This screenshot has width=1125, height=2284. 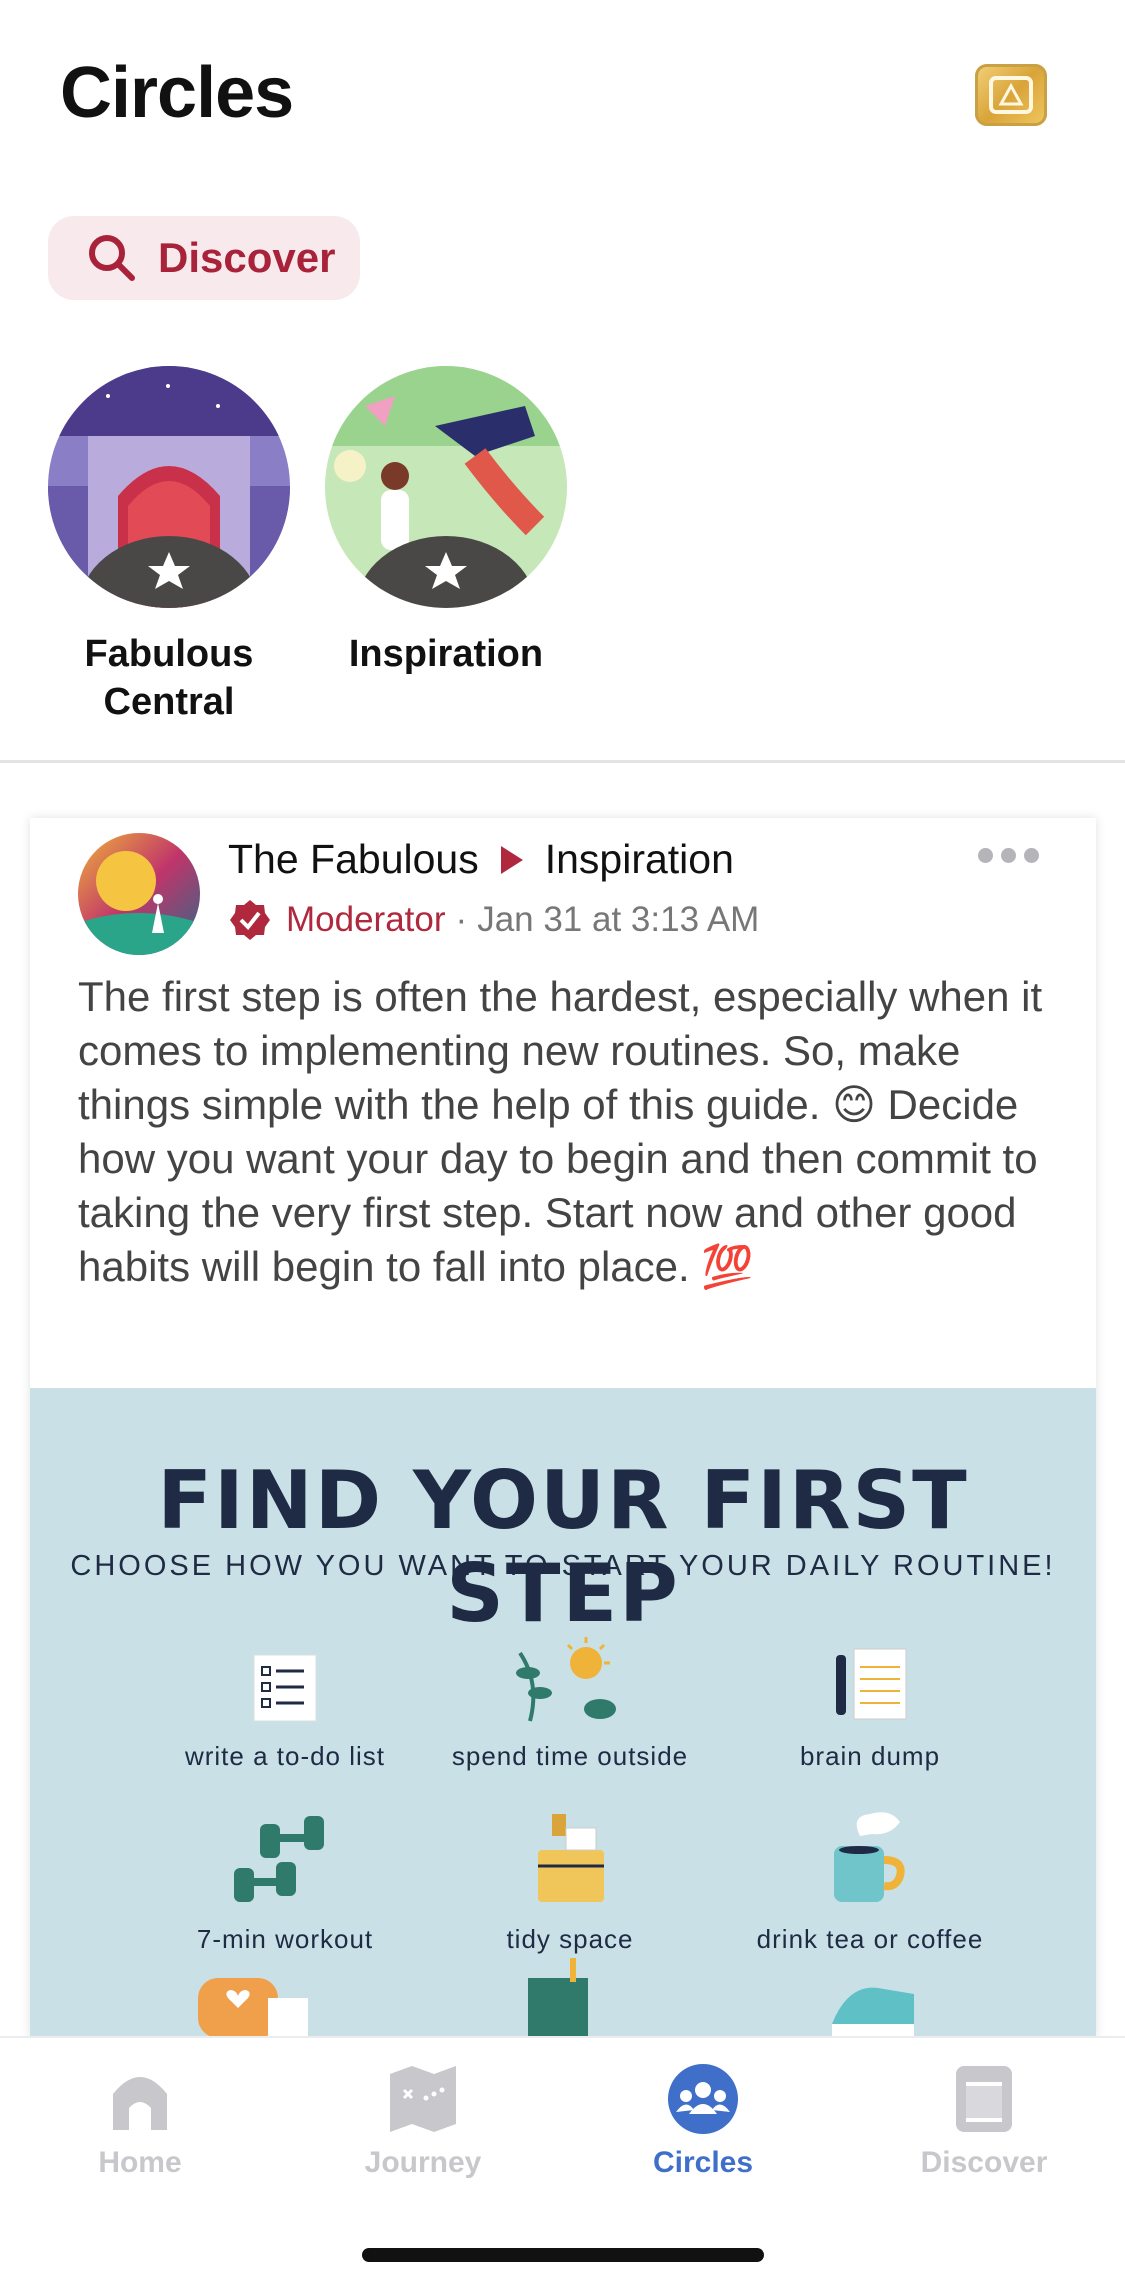 I want to click on step-label: 7-min workout, so click(x=285, y=1939).